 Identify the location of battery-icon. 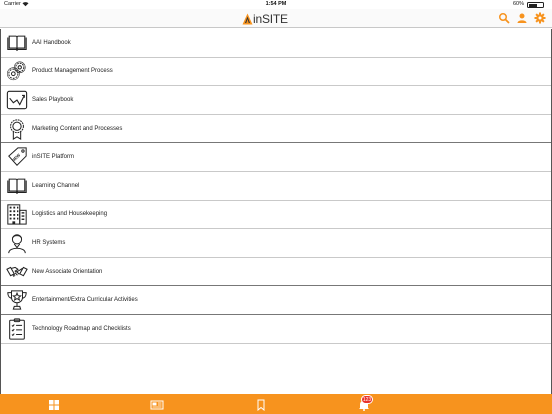
(535, 5).